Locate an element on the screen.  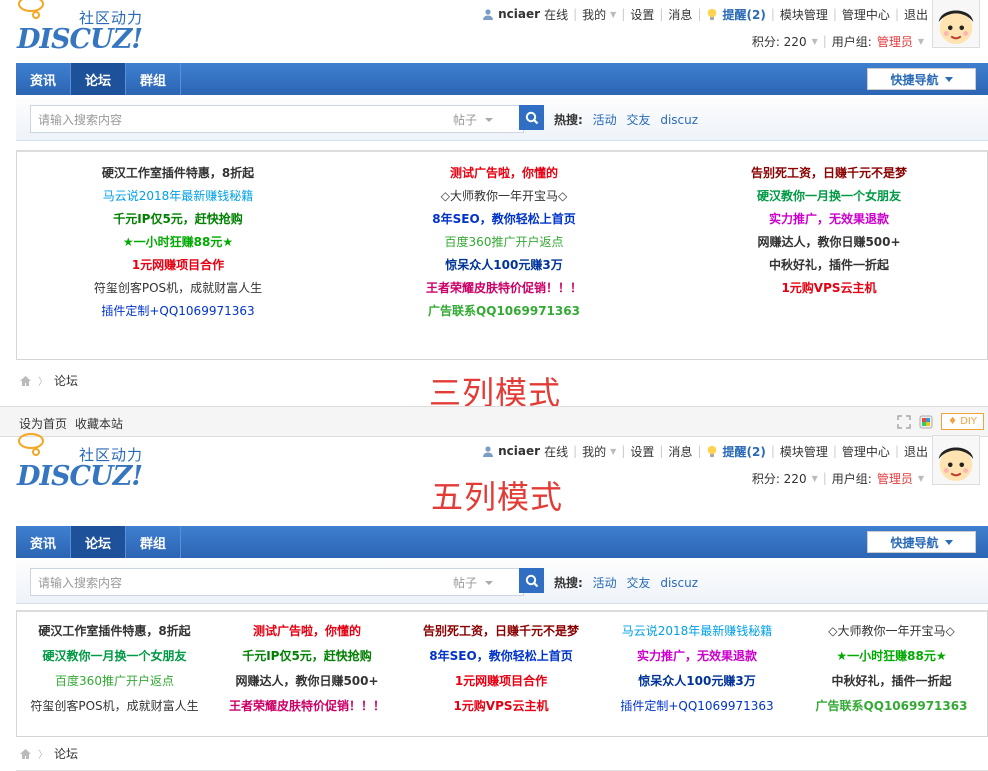
fullscreen-icon is located at coordinates (904, 421).